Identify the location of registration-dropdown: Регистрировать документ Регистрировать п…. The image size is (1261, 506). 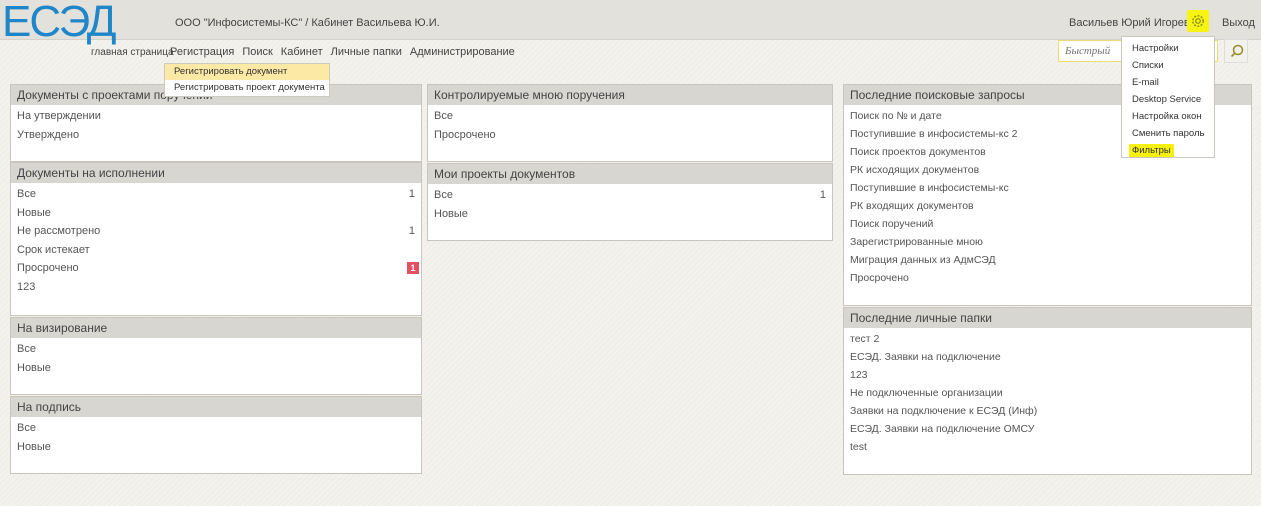
(247, 80).